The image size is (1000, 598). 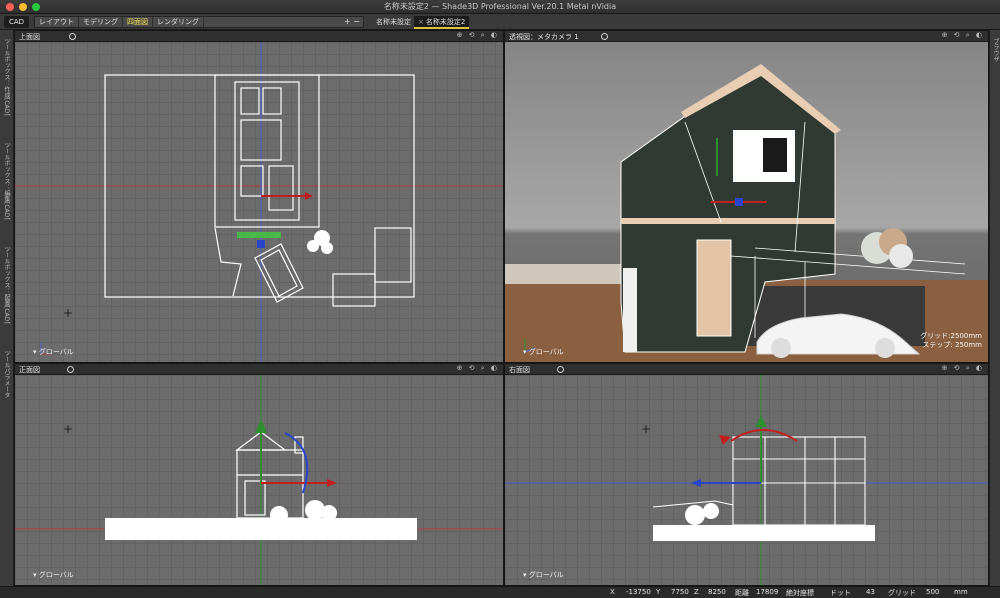 I want to click on cad-tab: CAD, so click(x=17, y=22).